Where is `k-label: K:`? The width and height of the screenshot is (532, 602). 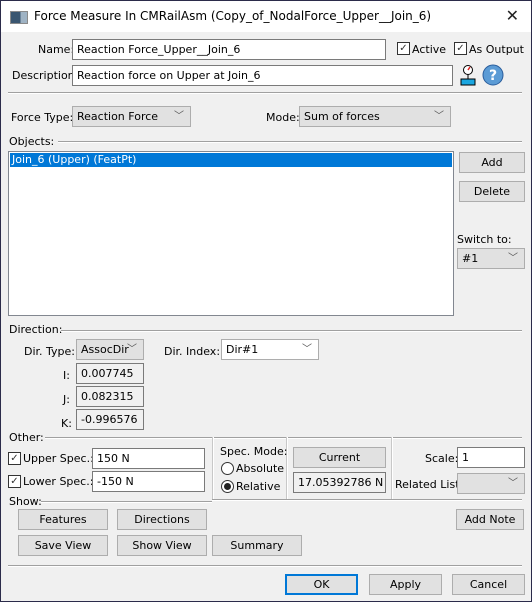 k-label: K: is located at coordinates (66, 423).